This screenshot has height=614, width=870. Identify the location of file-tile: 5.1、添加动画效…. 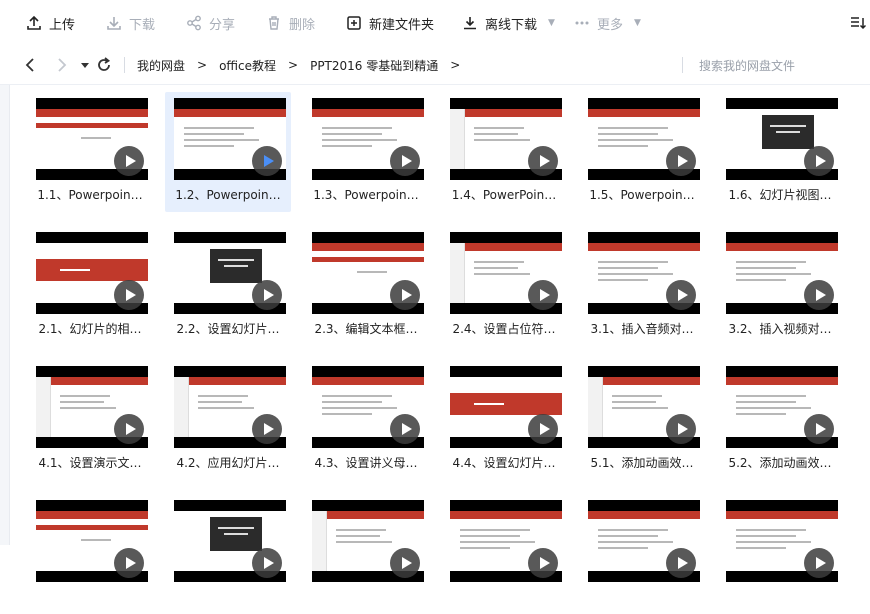
(642, 420).